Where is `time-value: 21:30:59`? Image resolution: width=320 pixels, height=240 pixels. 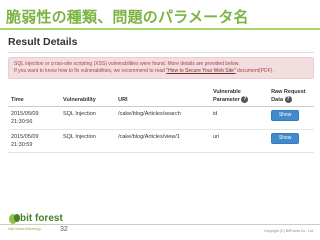
time-value: 21:30:59 is located at coordinates (22, 145).